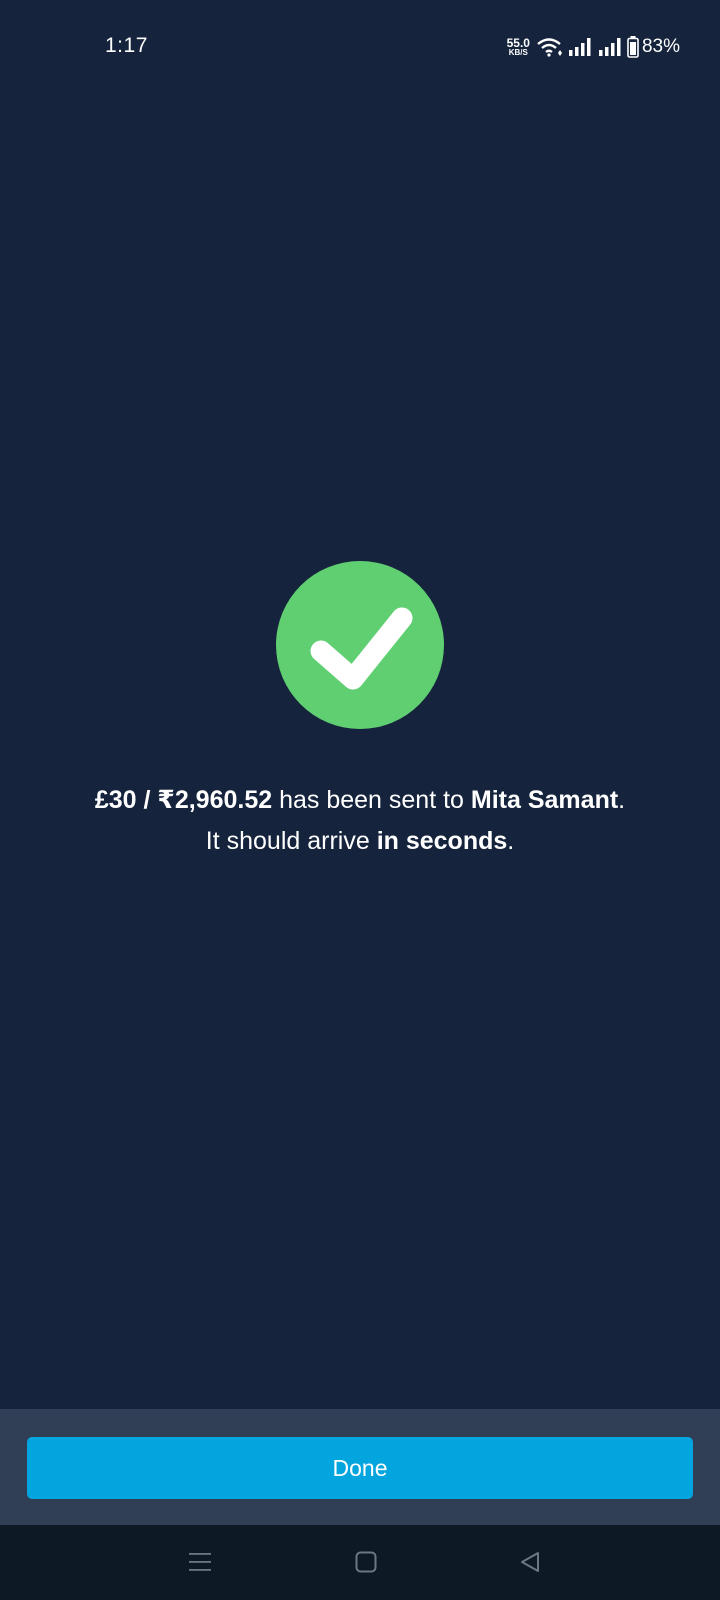 This screenshot has height=1600, width=720. Describe the element at coordinates (126, 45) in the screenshot. I see `status-time: 1:17` at that location.